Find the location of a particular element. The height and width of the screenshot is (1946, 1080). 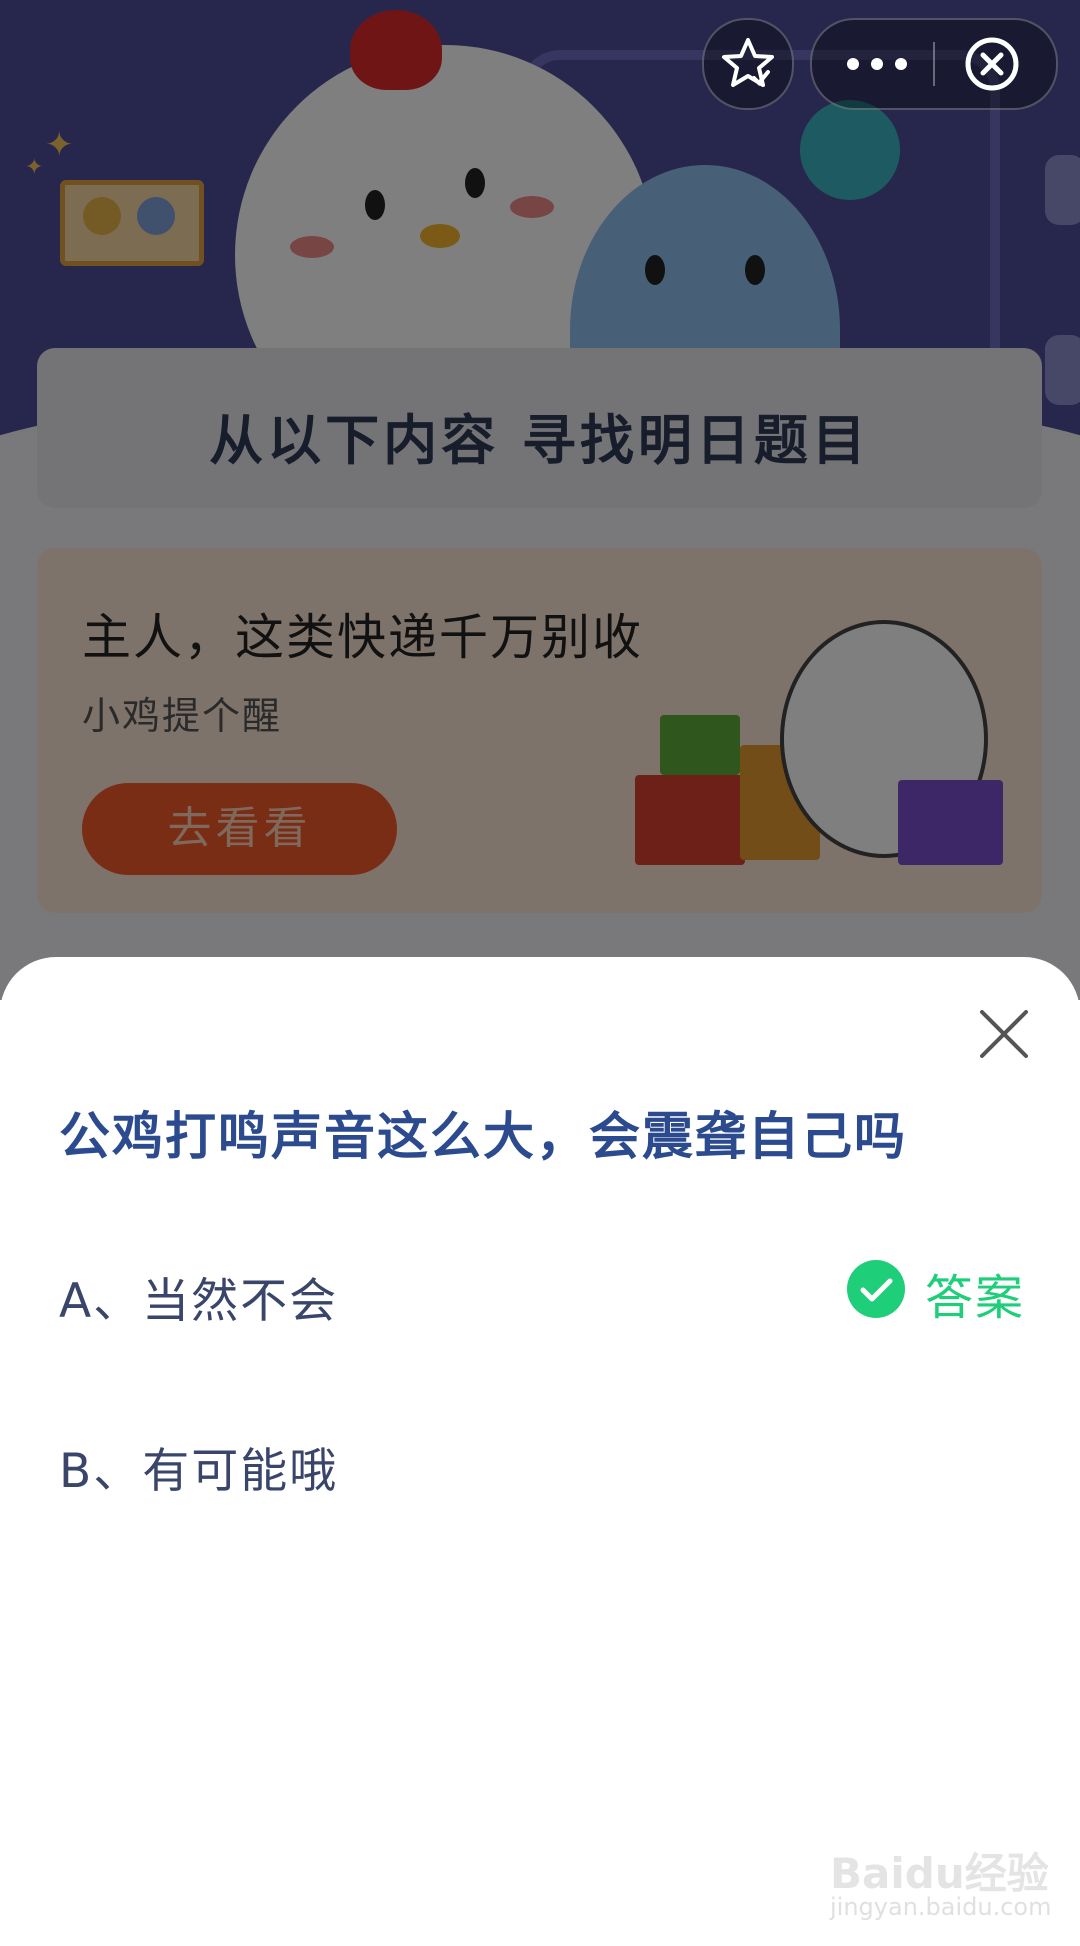

close-circle-icon is located at coordinates (992, 64).